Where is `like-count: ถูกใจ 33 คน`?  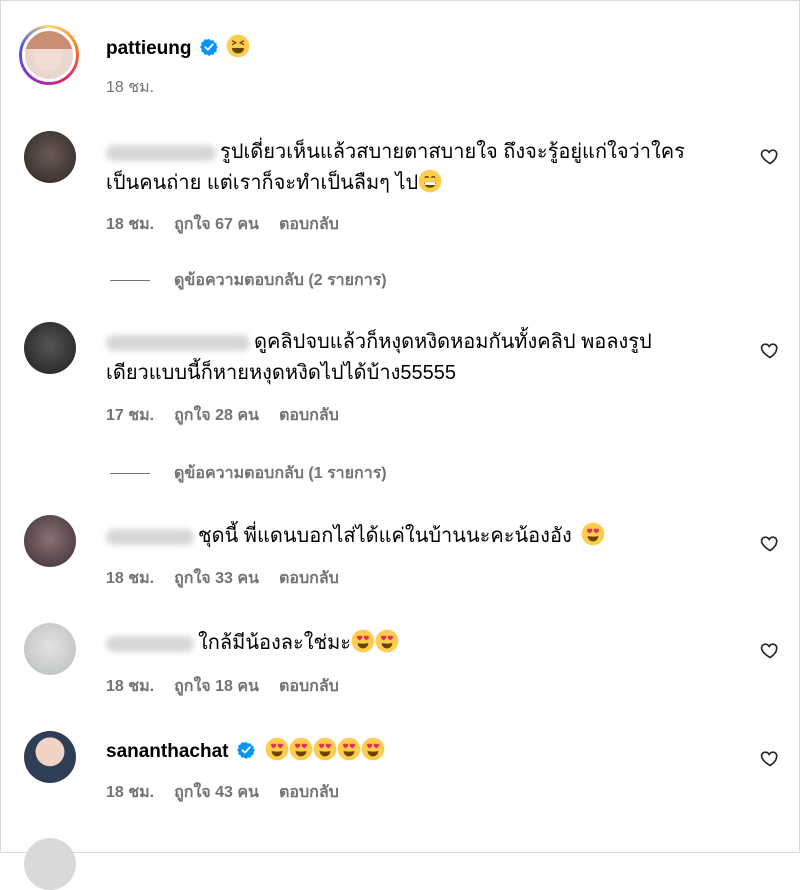
like-count: ถูกใจ 33 คน is located at coordinates (216, 578).